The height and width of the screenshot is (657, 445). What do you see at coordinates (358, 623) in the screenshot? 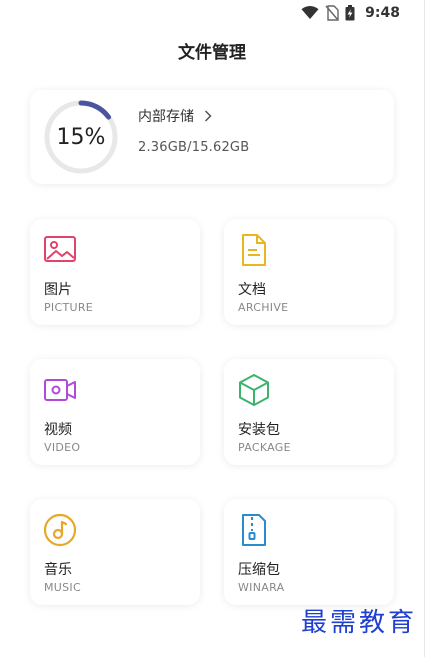
I see `watermark-text: 最需教育` at bounding box center [358, 623].